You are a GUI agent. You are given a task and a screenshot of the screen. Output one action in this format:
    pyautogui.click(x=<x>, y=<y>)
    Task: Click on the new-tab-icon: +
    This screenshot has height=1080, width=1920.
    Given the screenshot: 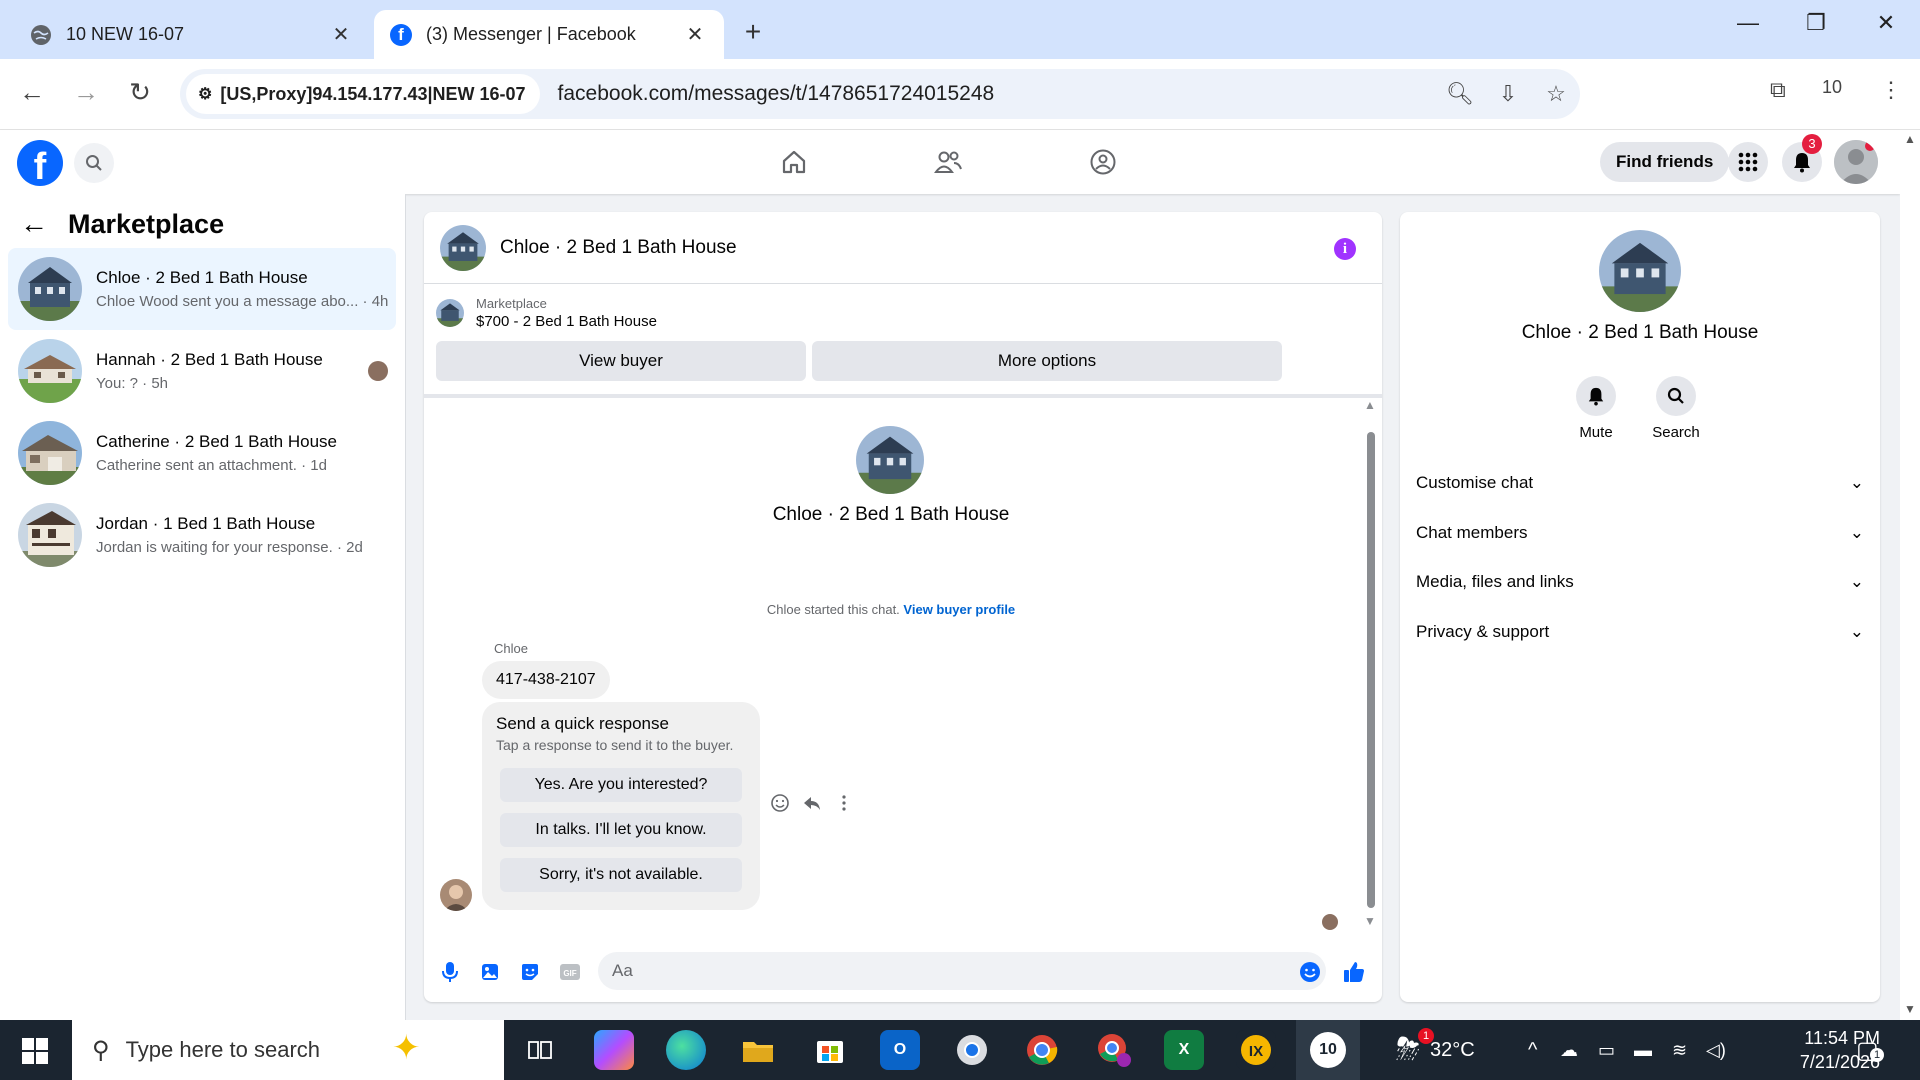 What is the action you would take?
    pyautogui.click(x=753, y=32)
    